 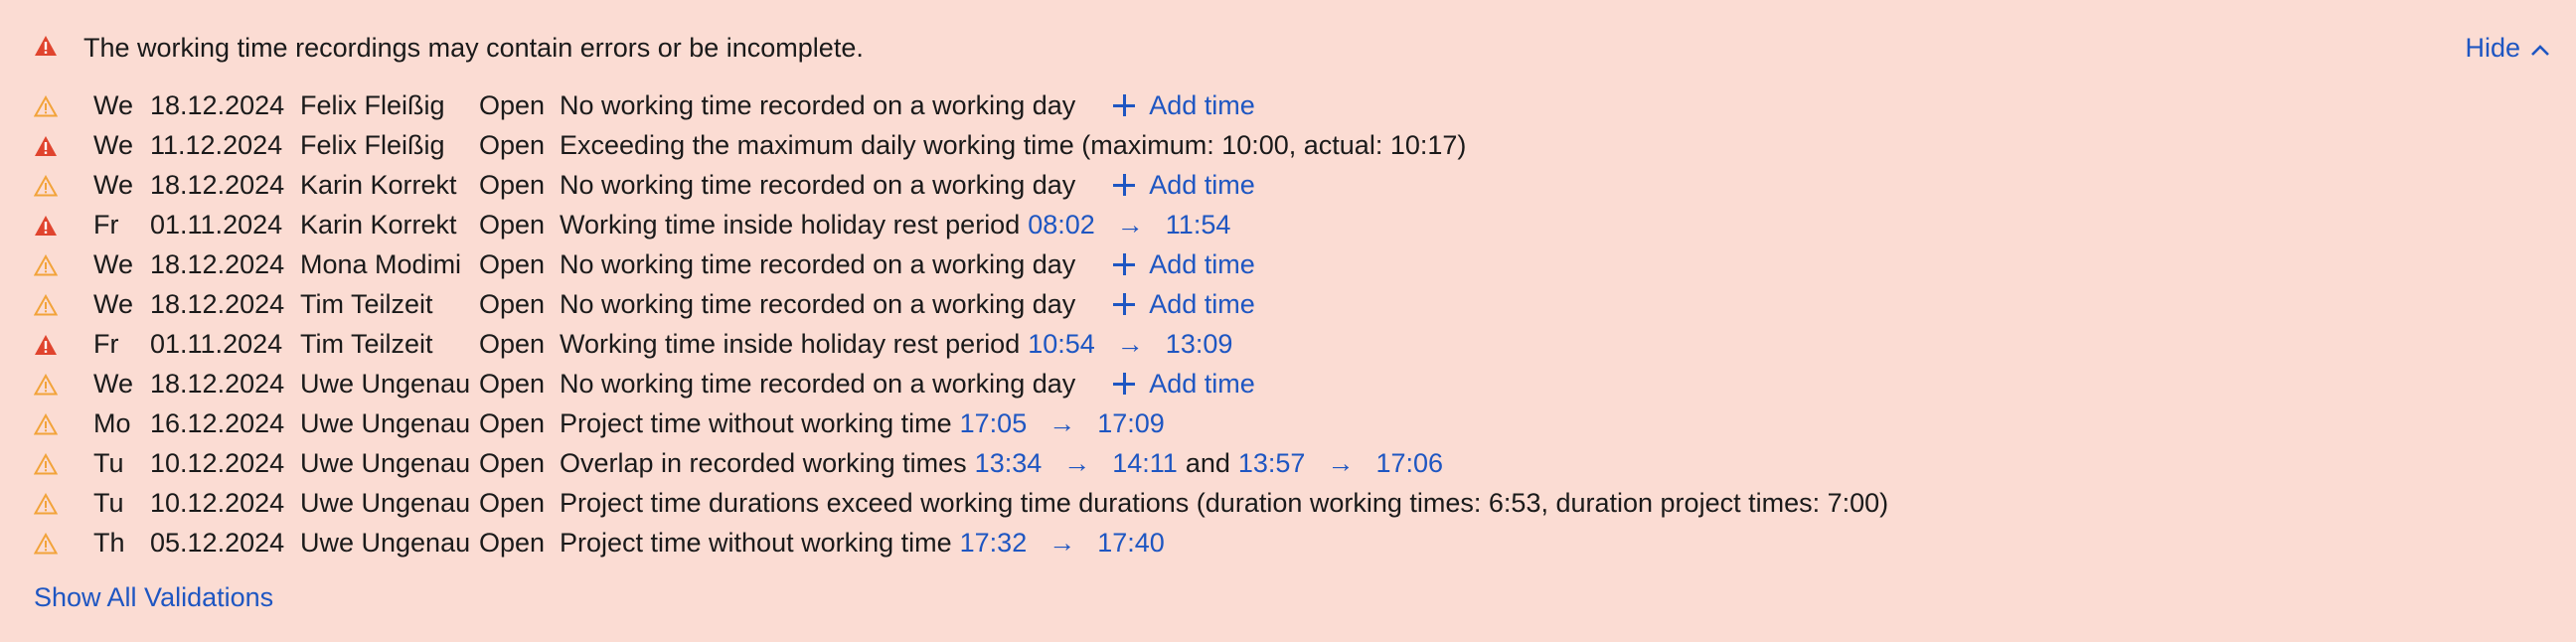 I want to click on weekday: Fr, so click(x=106, y=225).